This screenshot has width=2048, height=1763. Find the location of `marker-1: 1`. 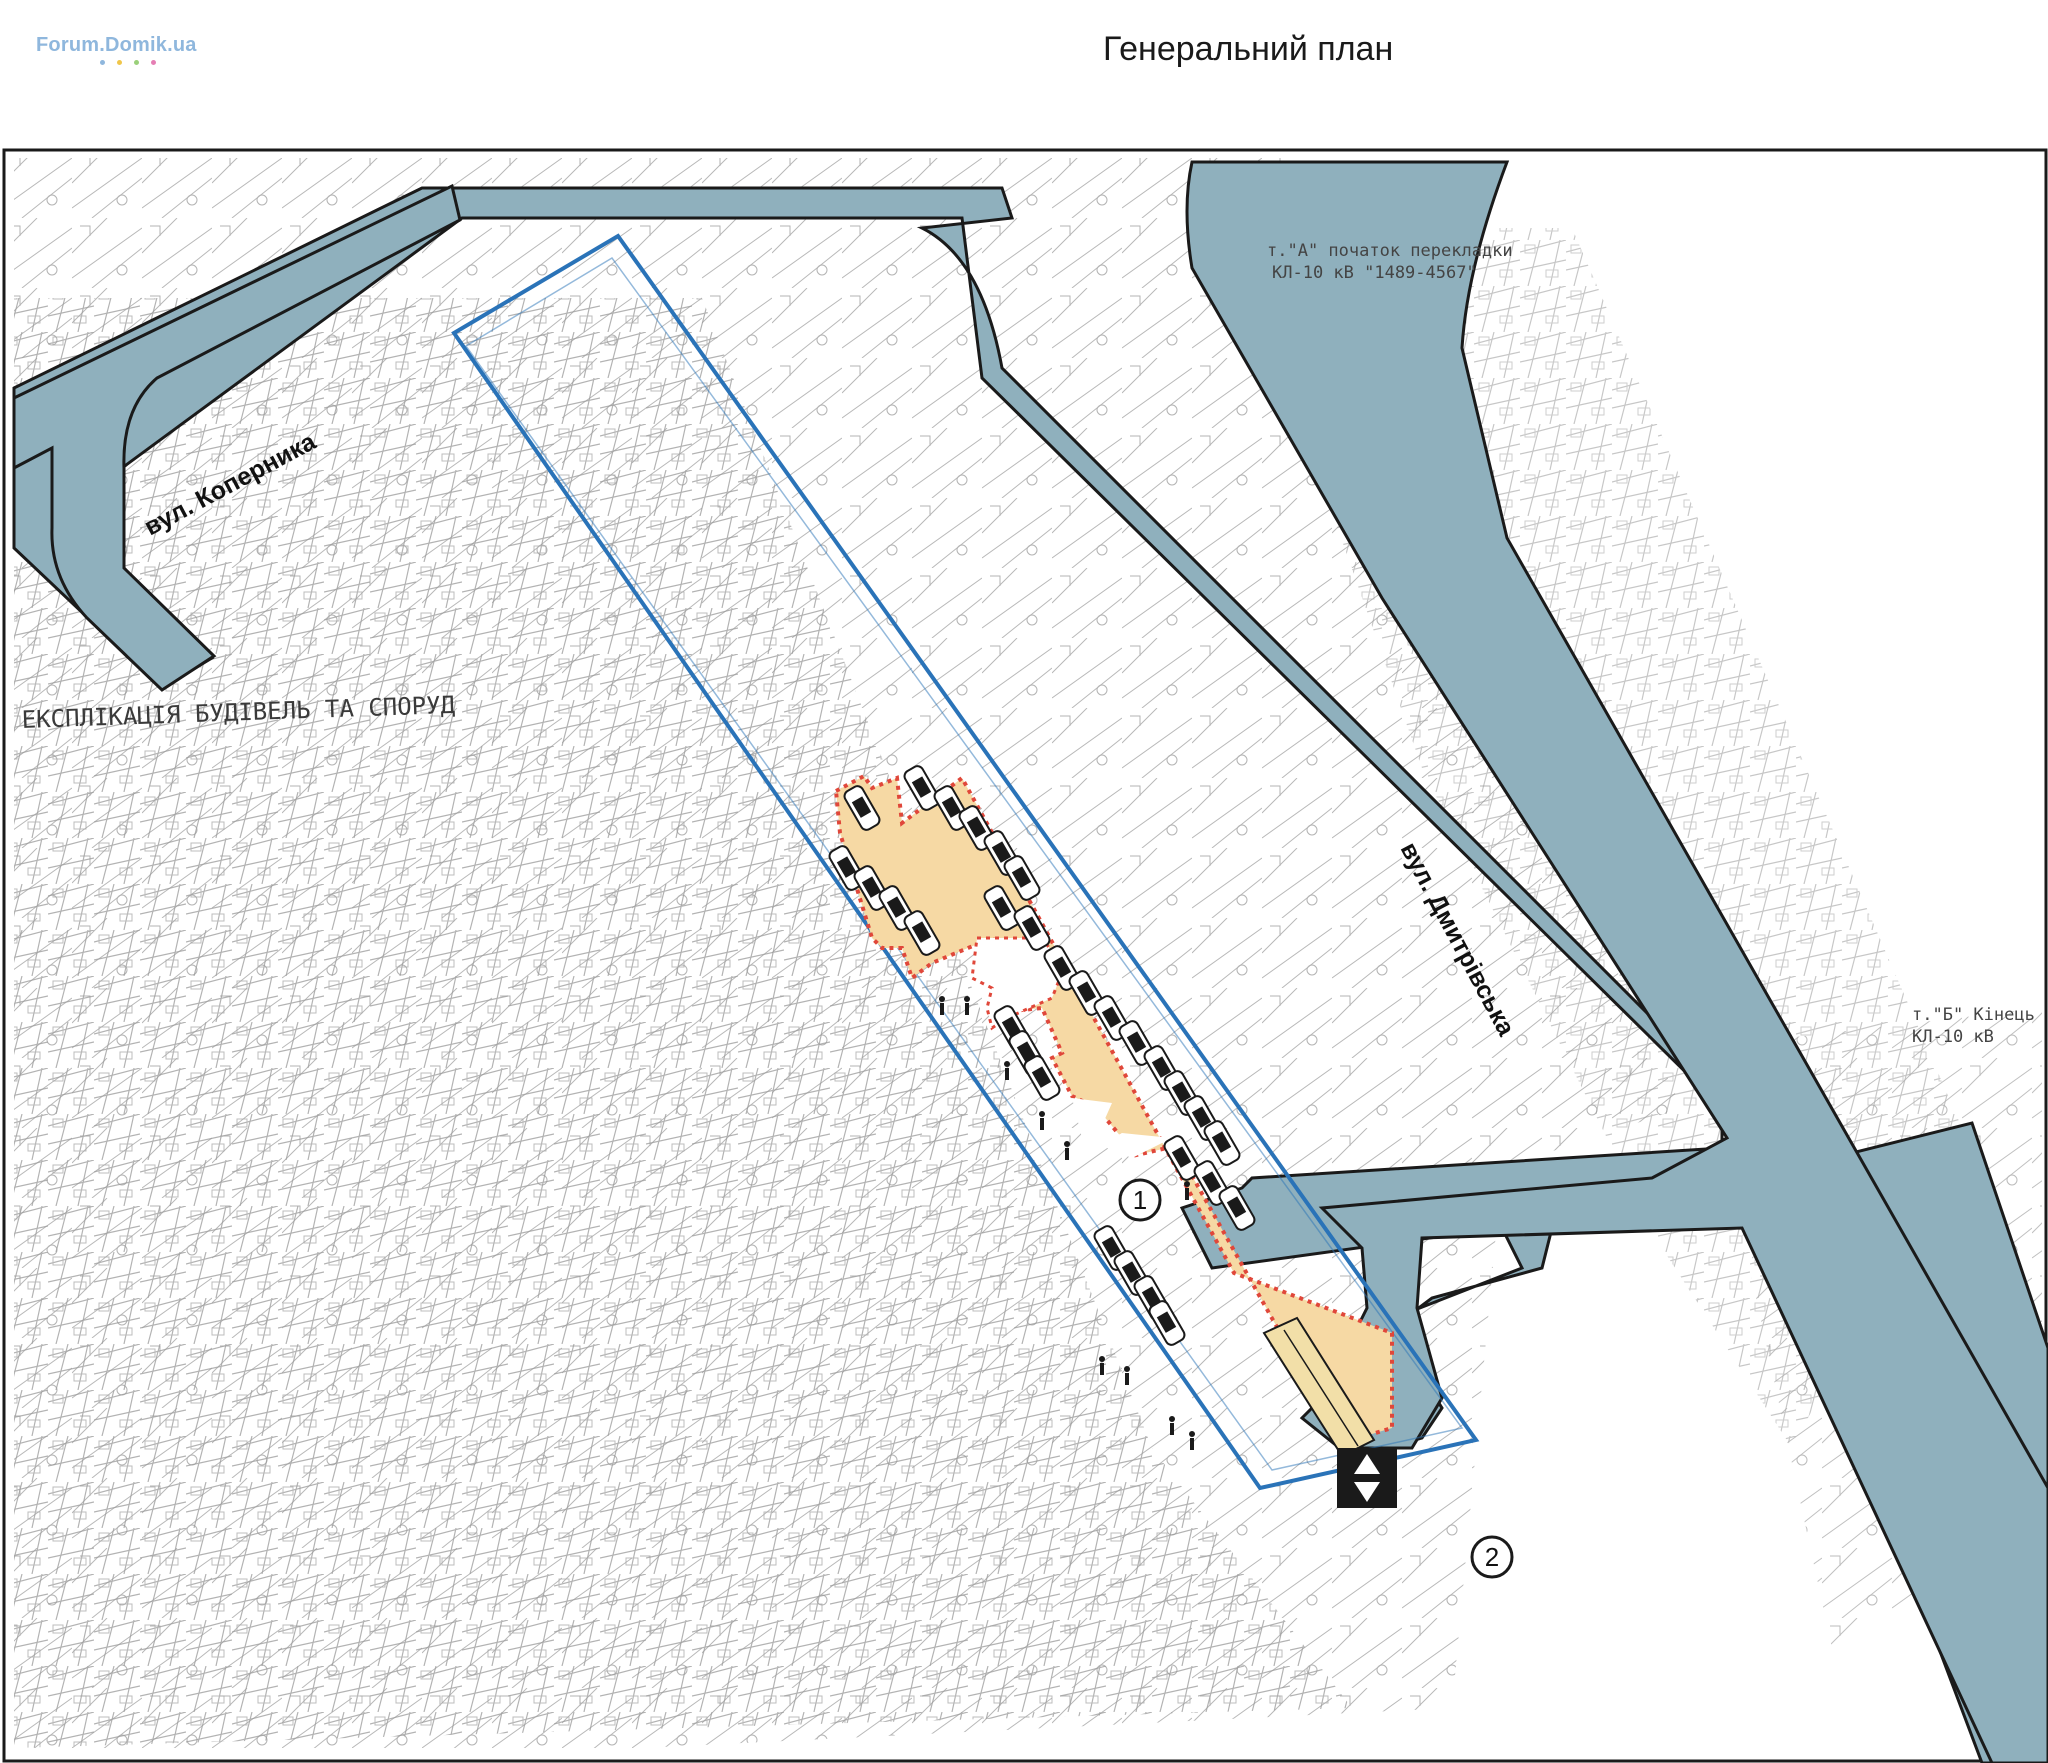

marker-1: 1 is located at coordinates (1140, 1200).